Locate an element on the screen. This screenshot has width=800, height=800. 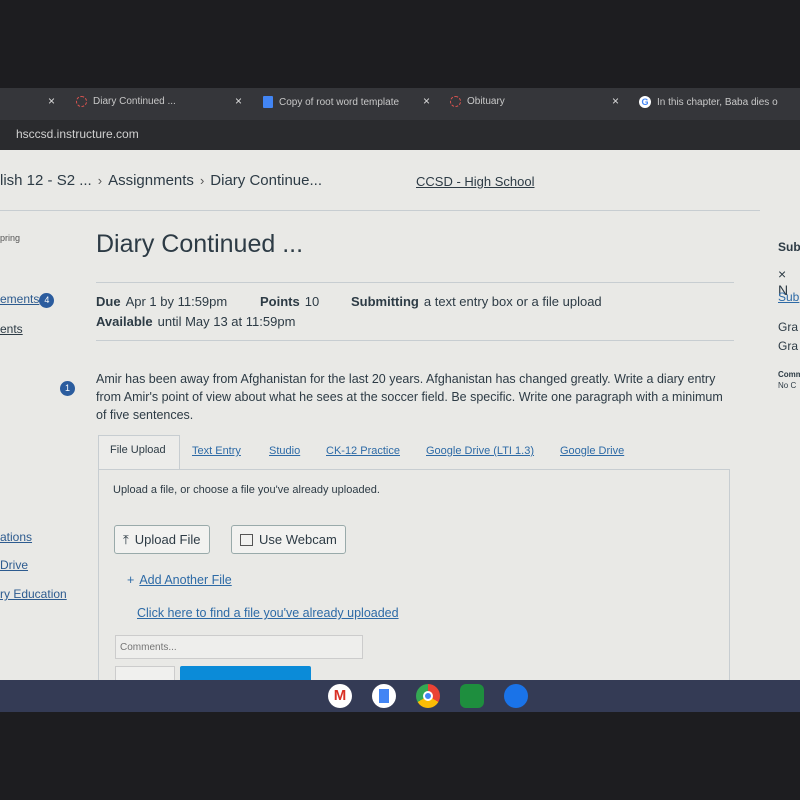
browser-tab: Obituary is located at coordinates (477, 101).